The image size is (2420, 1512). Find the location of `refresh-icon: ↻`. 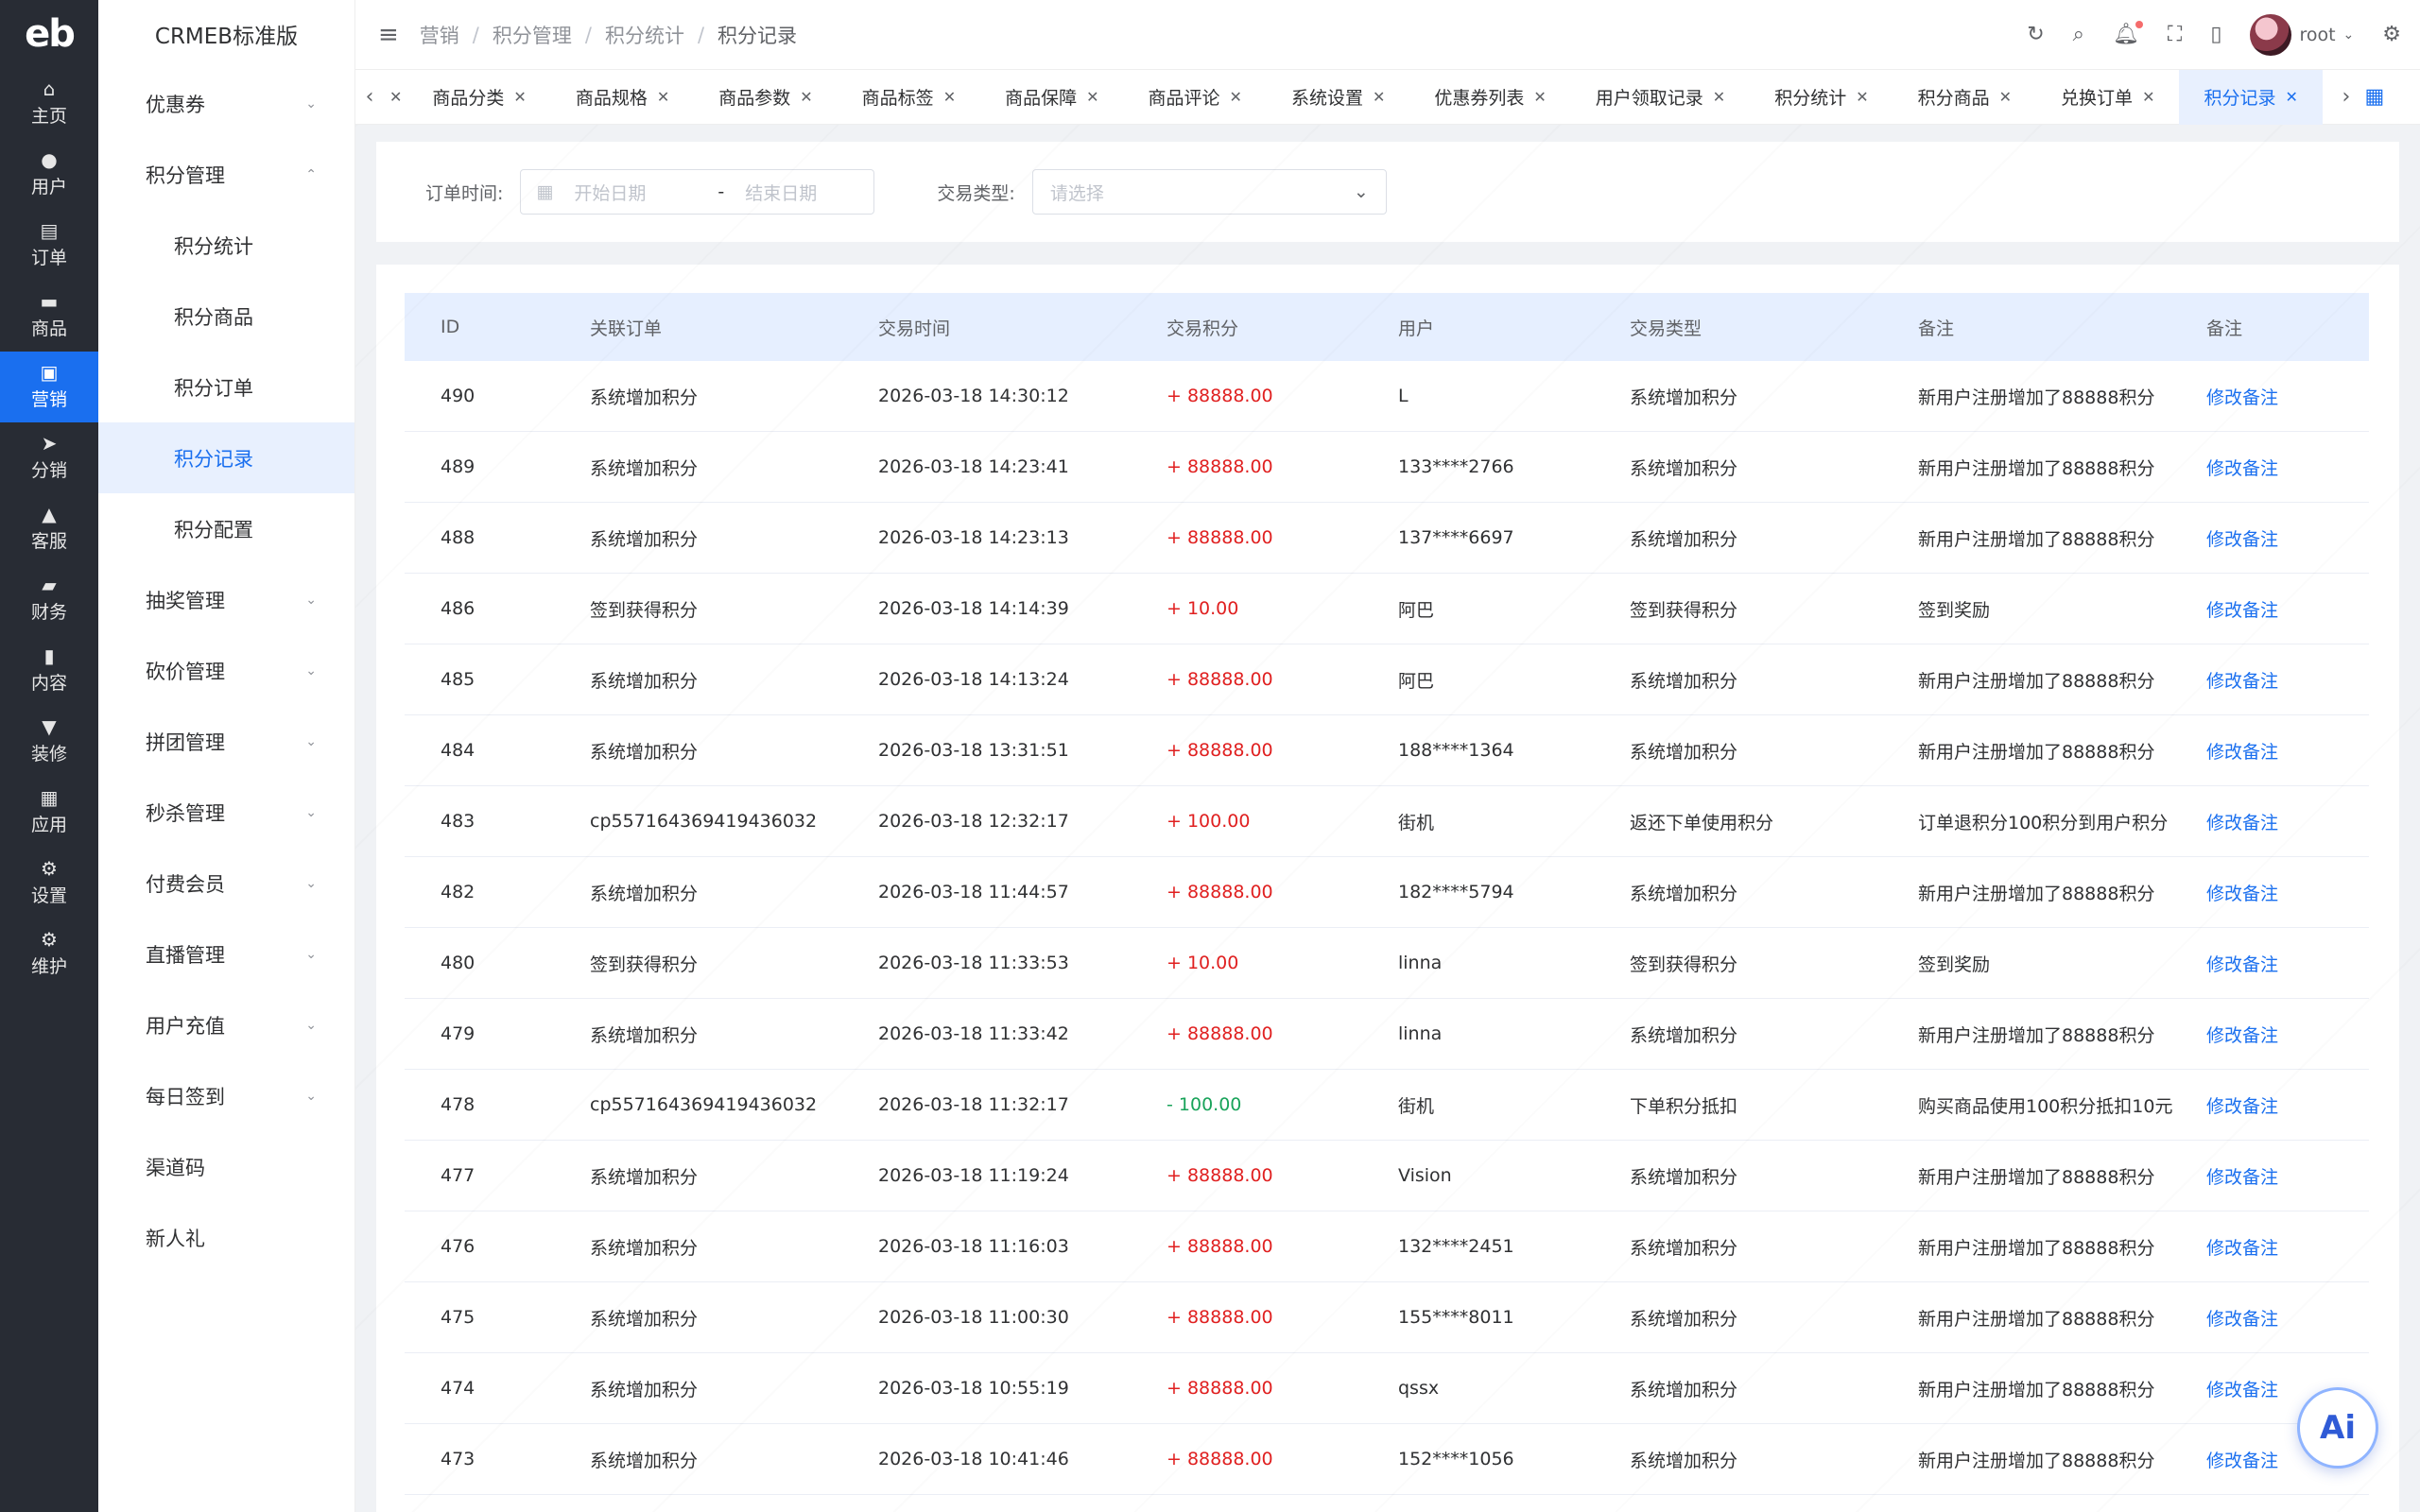

refresh-icon: ↻ is located at coordinates (2035, 34).